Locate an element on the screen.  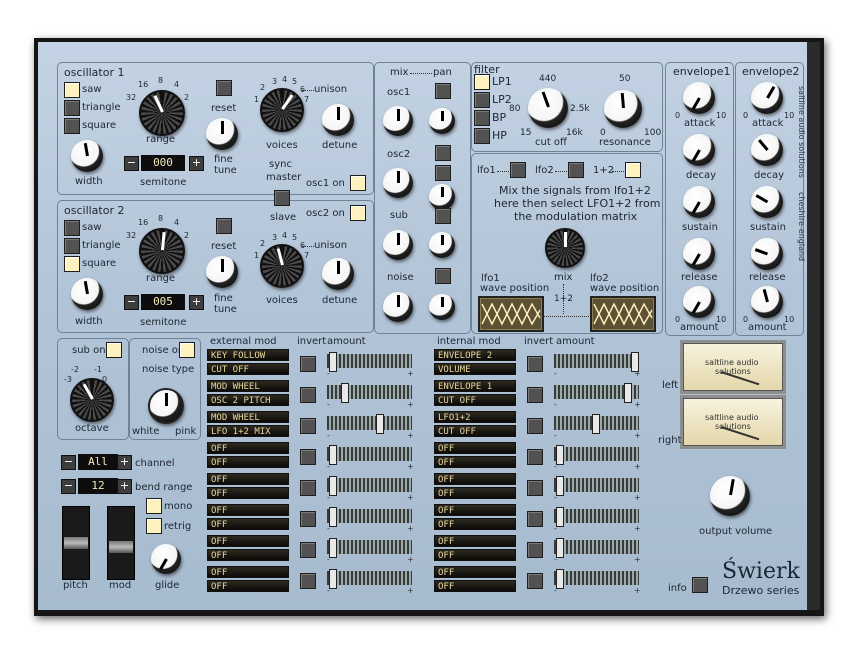
output-volume-knob is located at coordinates (730, 496).